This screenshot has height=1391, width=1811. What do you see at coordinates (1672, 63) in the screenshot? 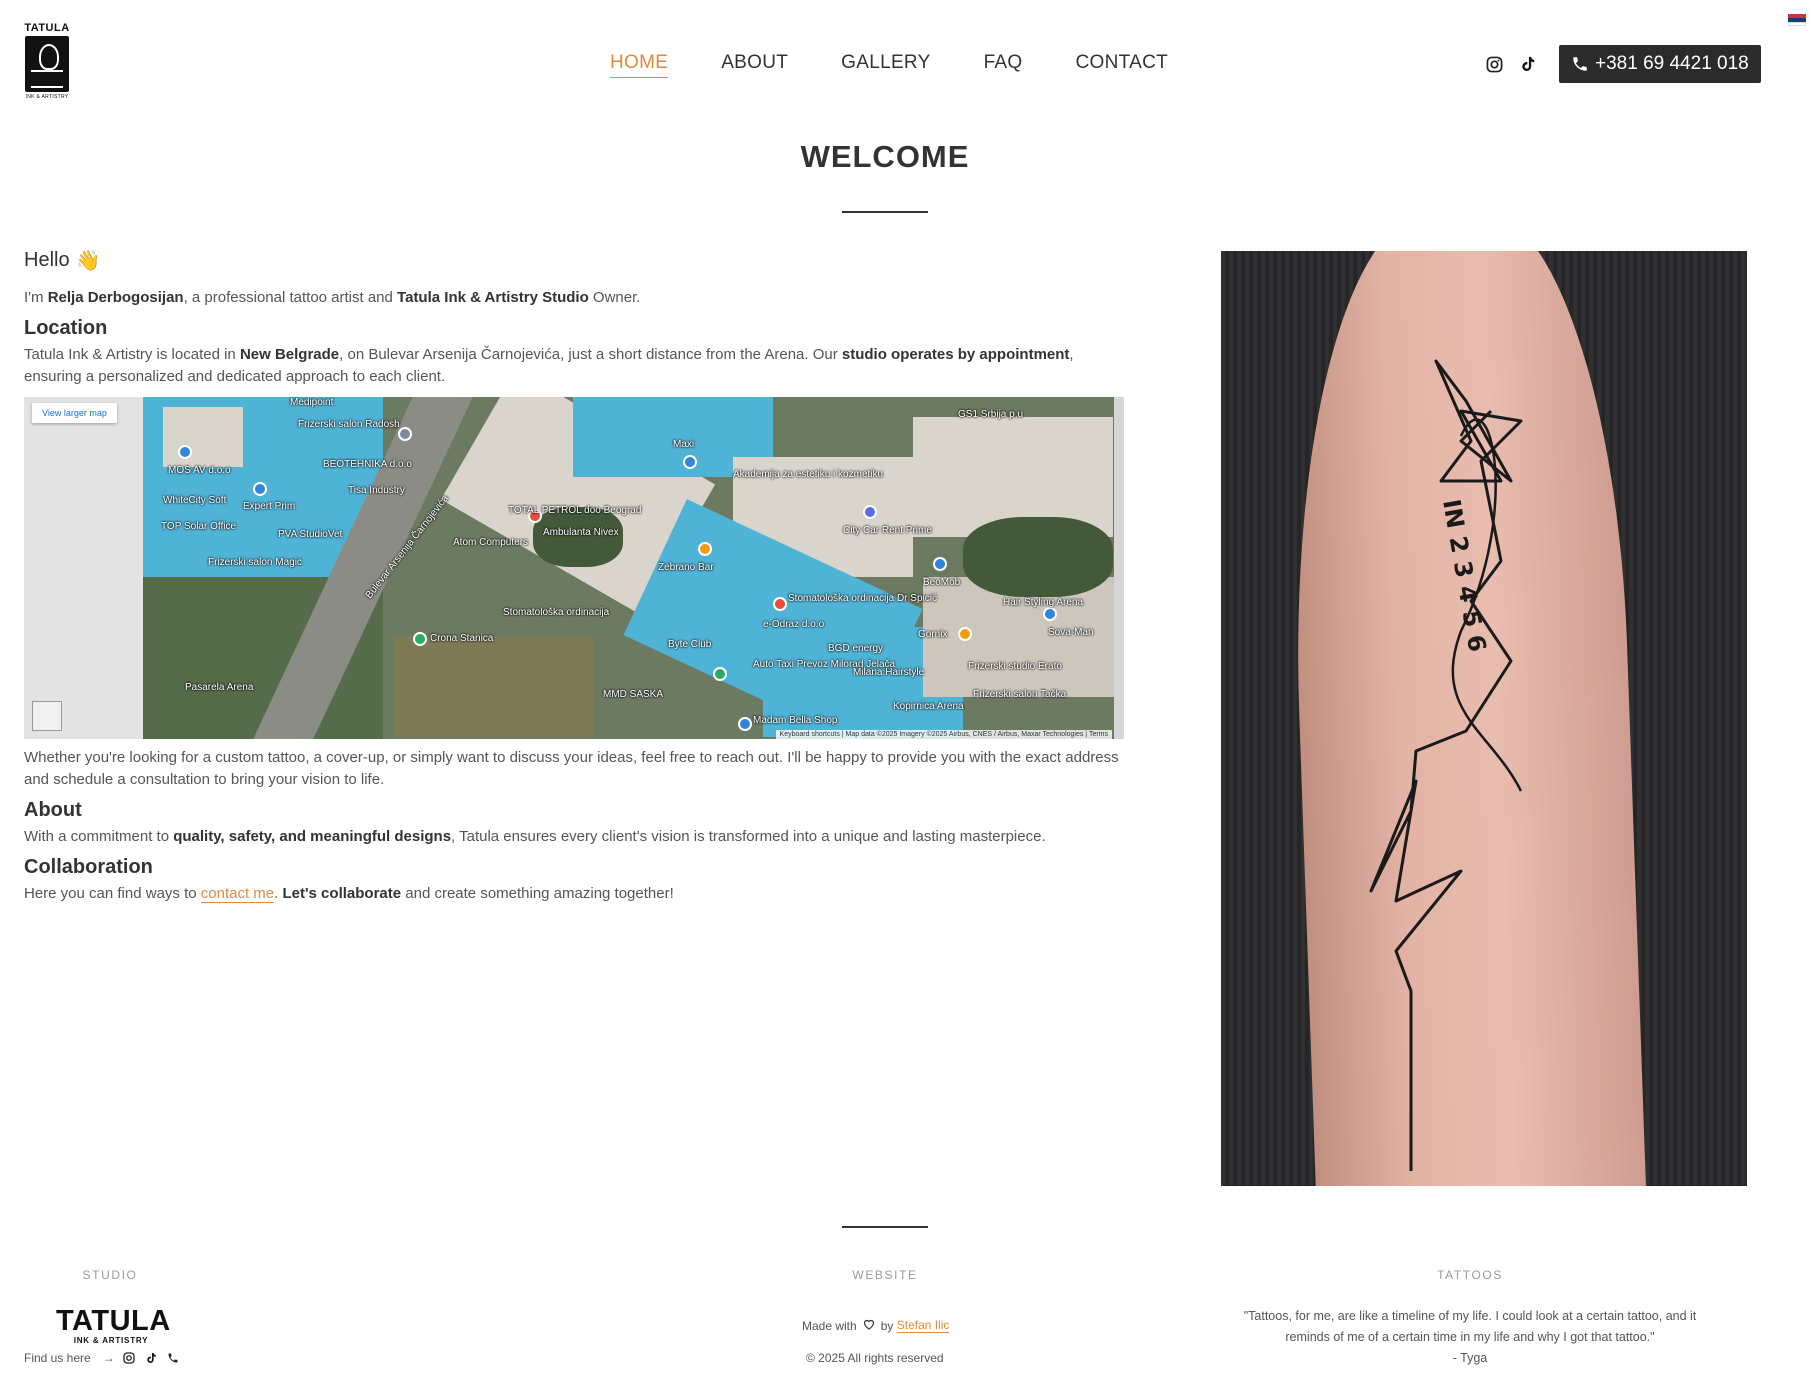
I see `phone-number: +381 69 4421 018` at bounding box center [1672, 63].